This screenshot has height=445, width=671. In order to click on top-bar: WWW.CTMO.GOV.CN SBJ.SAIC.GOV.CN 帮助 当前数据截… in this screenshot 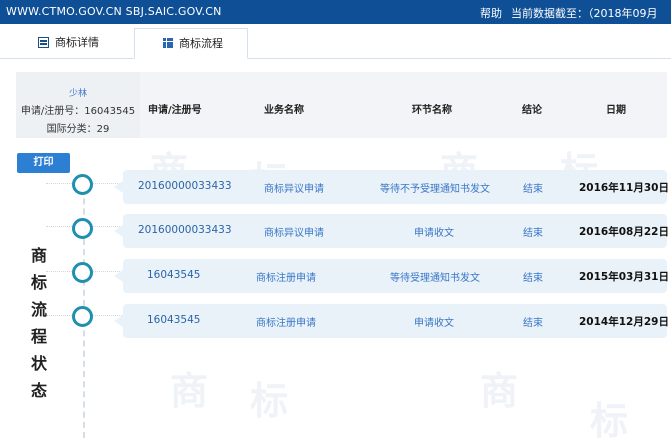, I will do `click(335, 18)`.